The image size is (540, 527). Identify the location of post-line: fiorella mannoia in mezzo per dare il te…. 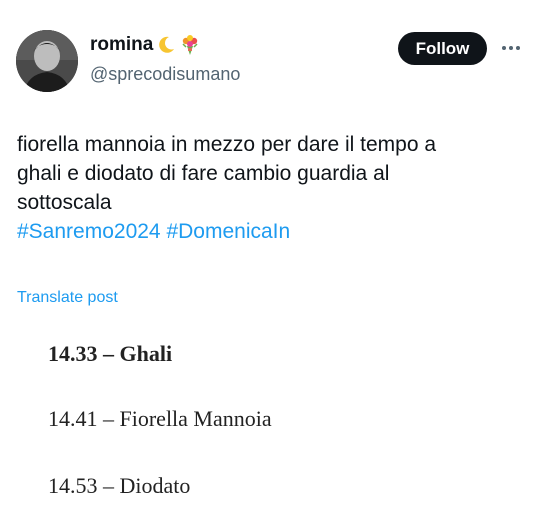
(227, 144).